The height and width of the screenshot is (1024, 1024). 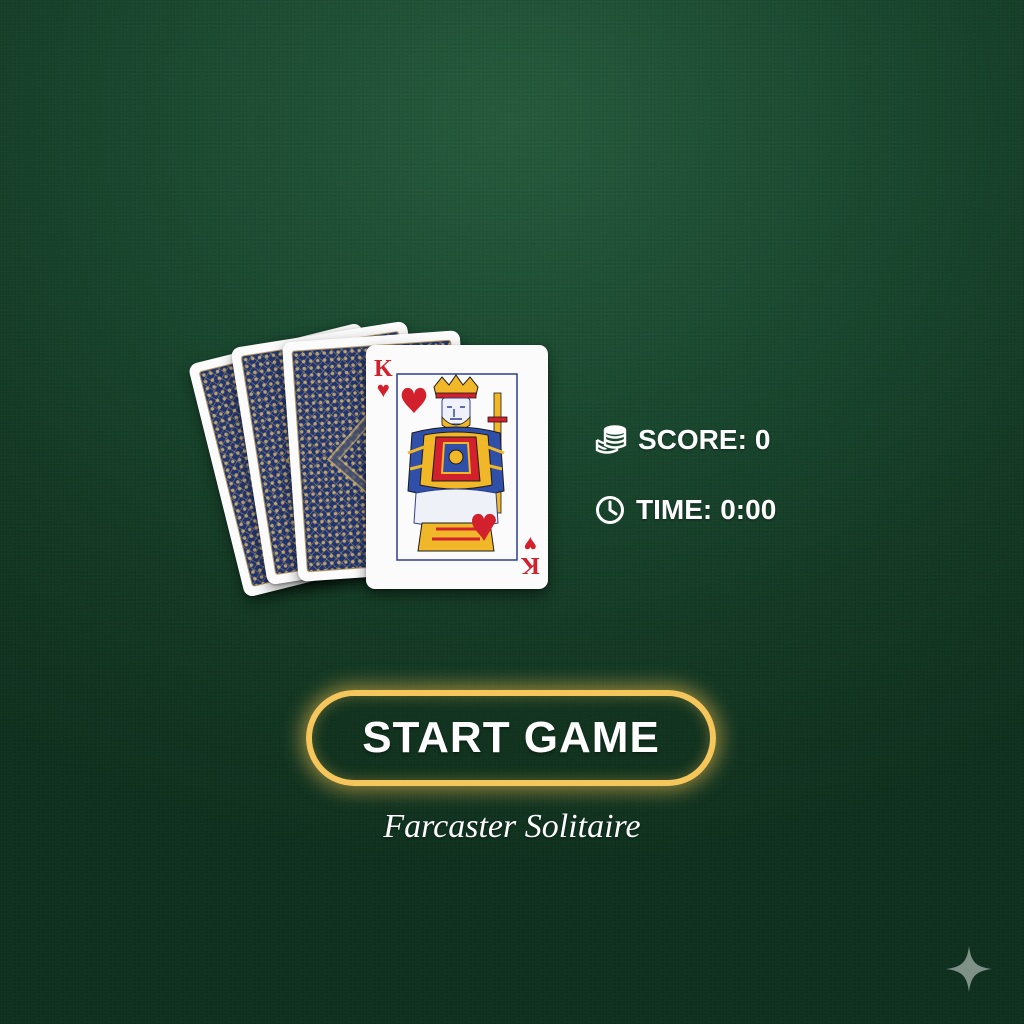 What do you see at coordinates (512, 826) in the screenshot?
I see `app-title: Farcaster Solitaire` at bounding box center [512, 826].